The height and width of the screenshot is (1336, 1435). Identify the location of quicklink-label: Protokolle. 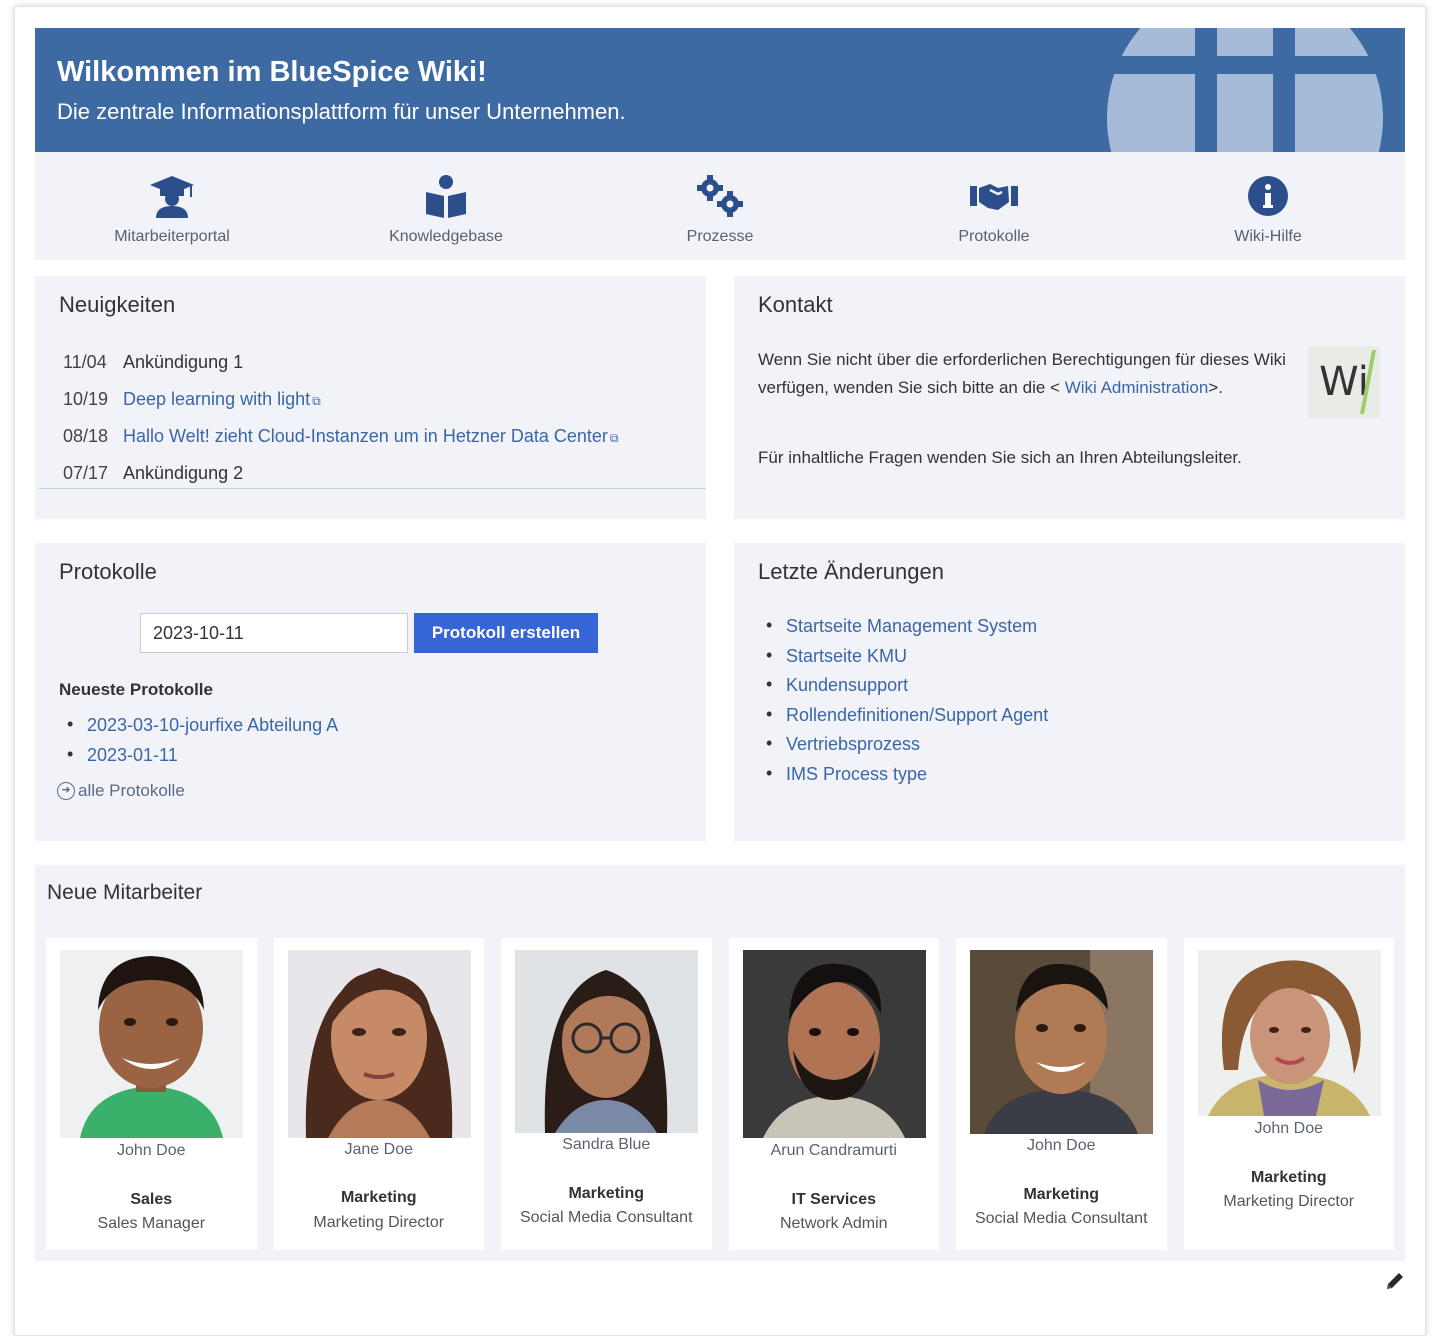
(994, 236).